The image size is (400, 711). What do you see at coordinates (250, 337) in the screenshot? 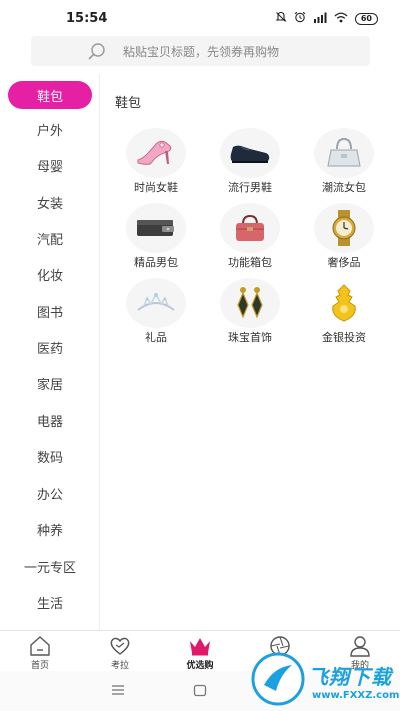
I see `subcategory-label: 珠宝首饰` at bounding box center [250, 337].